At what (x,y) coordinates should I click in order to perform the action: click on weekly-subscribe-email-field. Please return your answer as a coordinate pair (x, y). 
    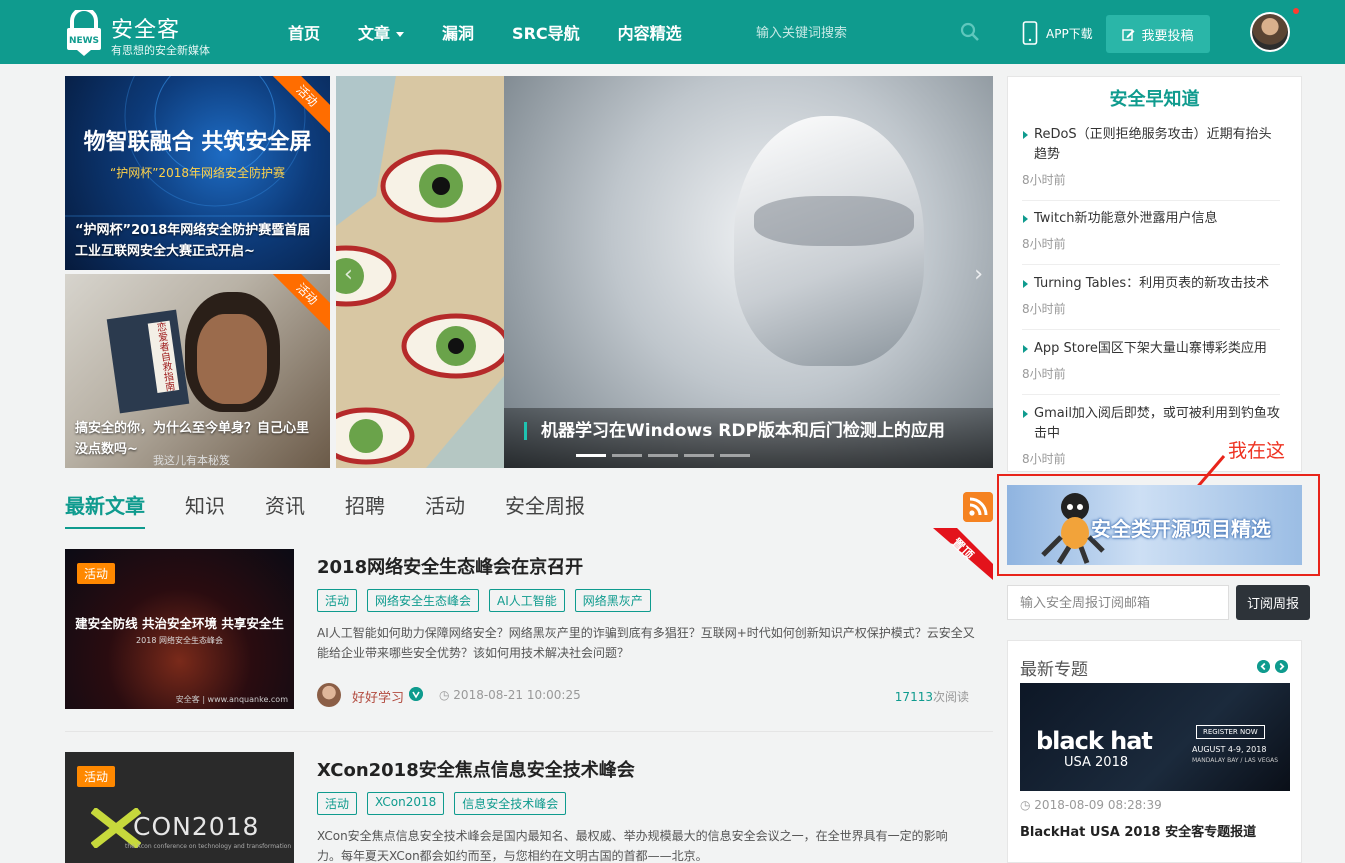
    Looking at the image, I should click on (1118, 602).